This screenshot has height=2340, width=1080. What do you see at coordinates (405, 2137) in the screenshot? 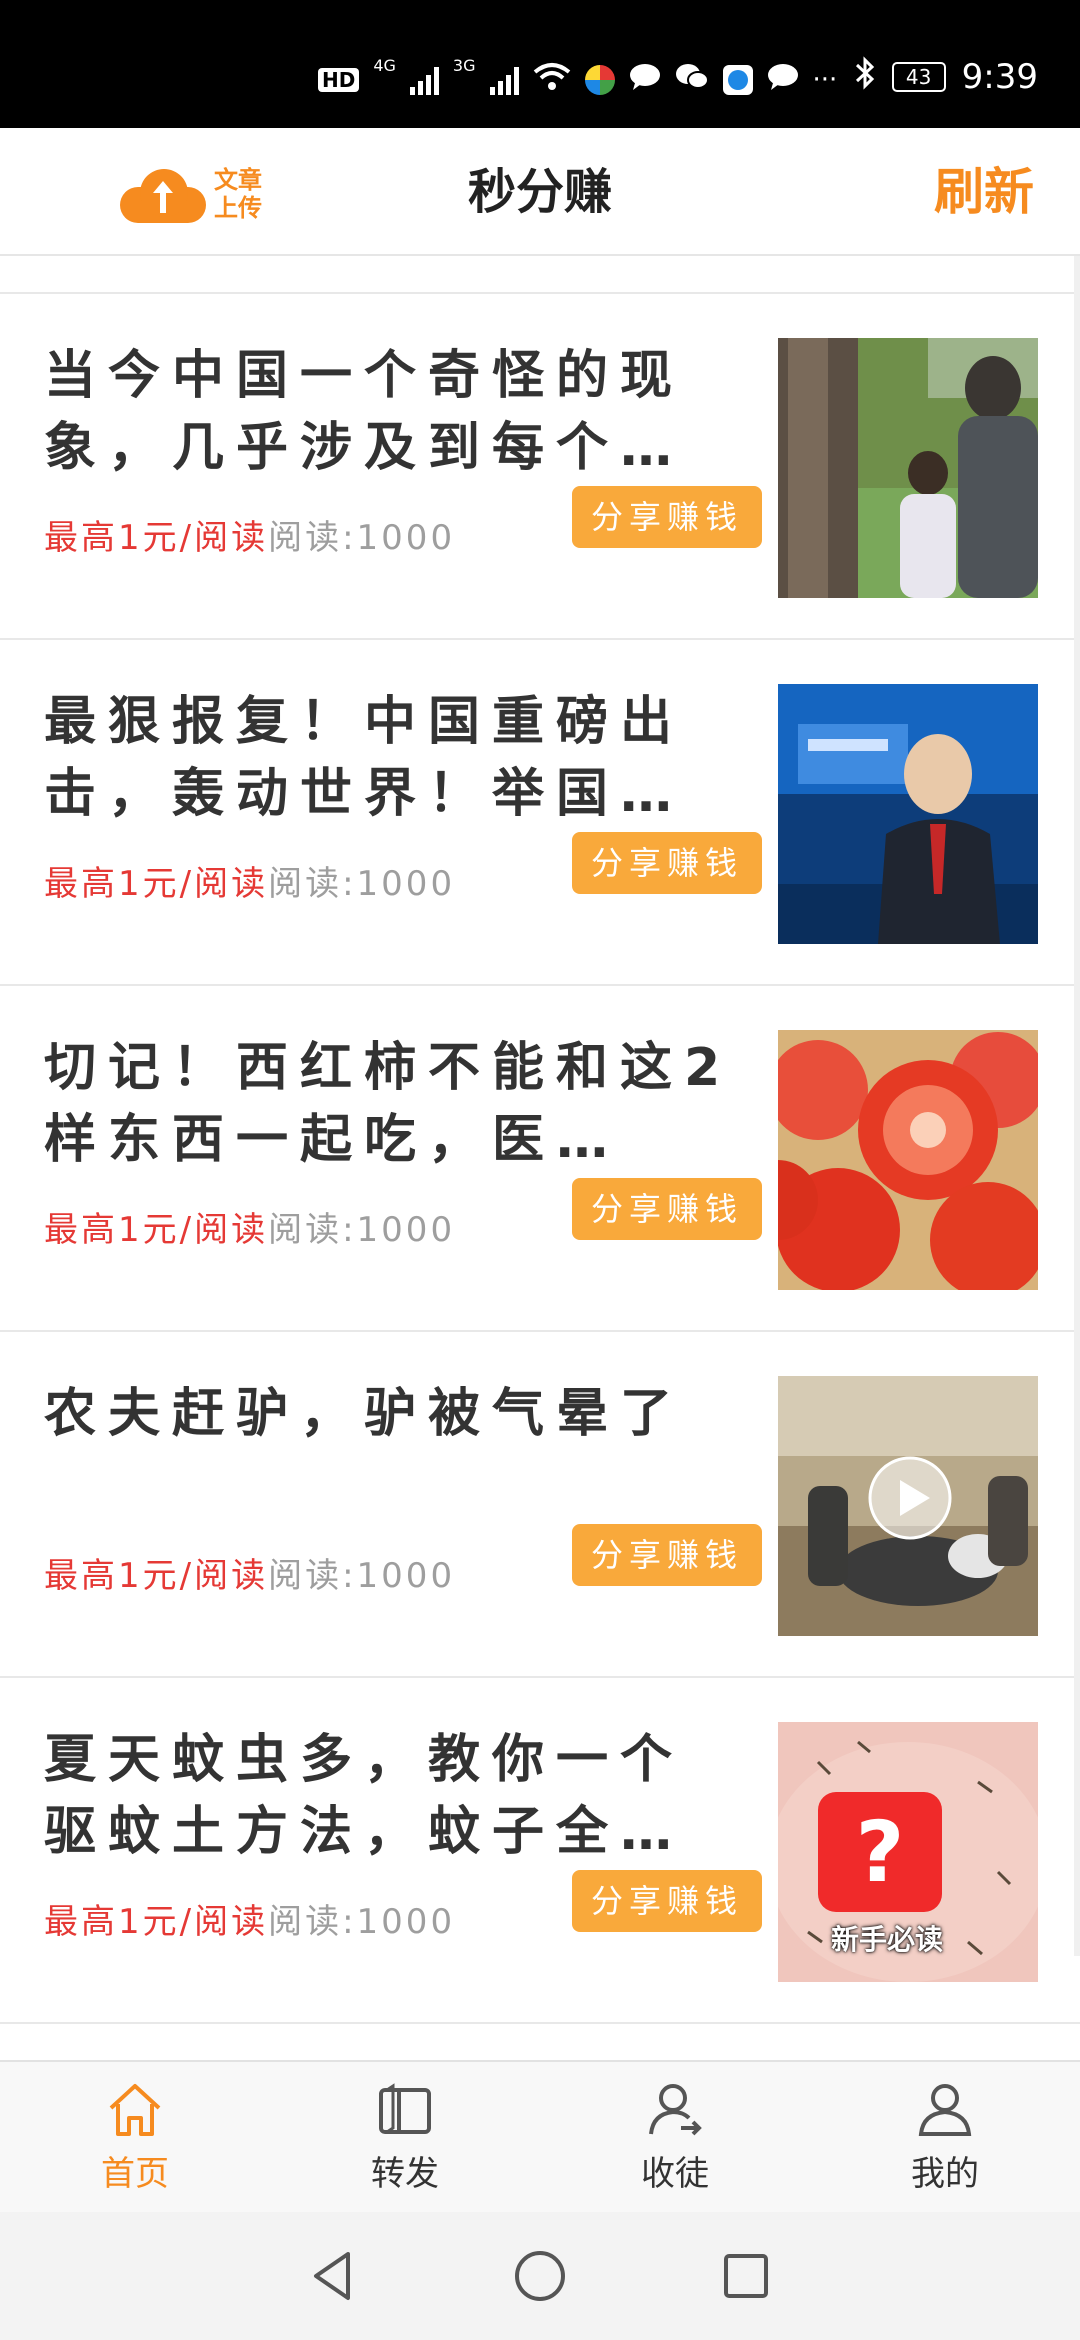
I see `tab-forward: 转发` at bounding box center [405, 2137].